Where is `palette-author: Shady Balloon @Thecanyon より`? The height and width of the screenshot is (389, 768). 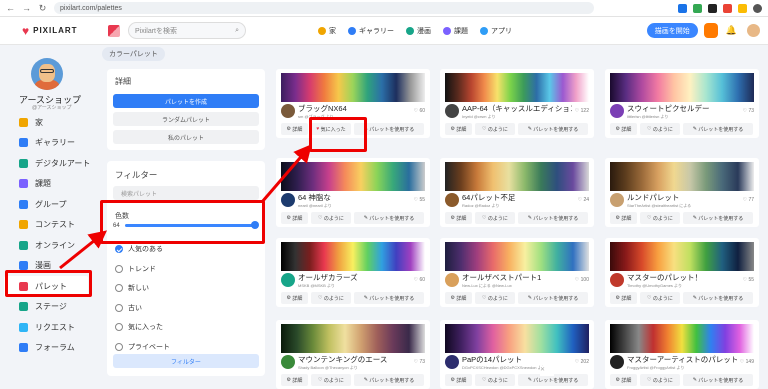
palette-author: Shady Balloon @Thecanyon より is located at coordinates (354, 368).